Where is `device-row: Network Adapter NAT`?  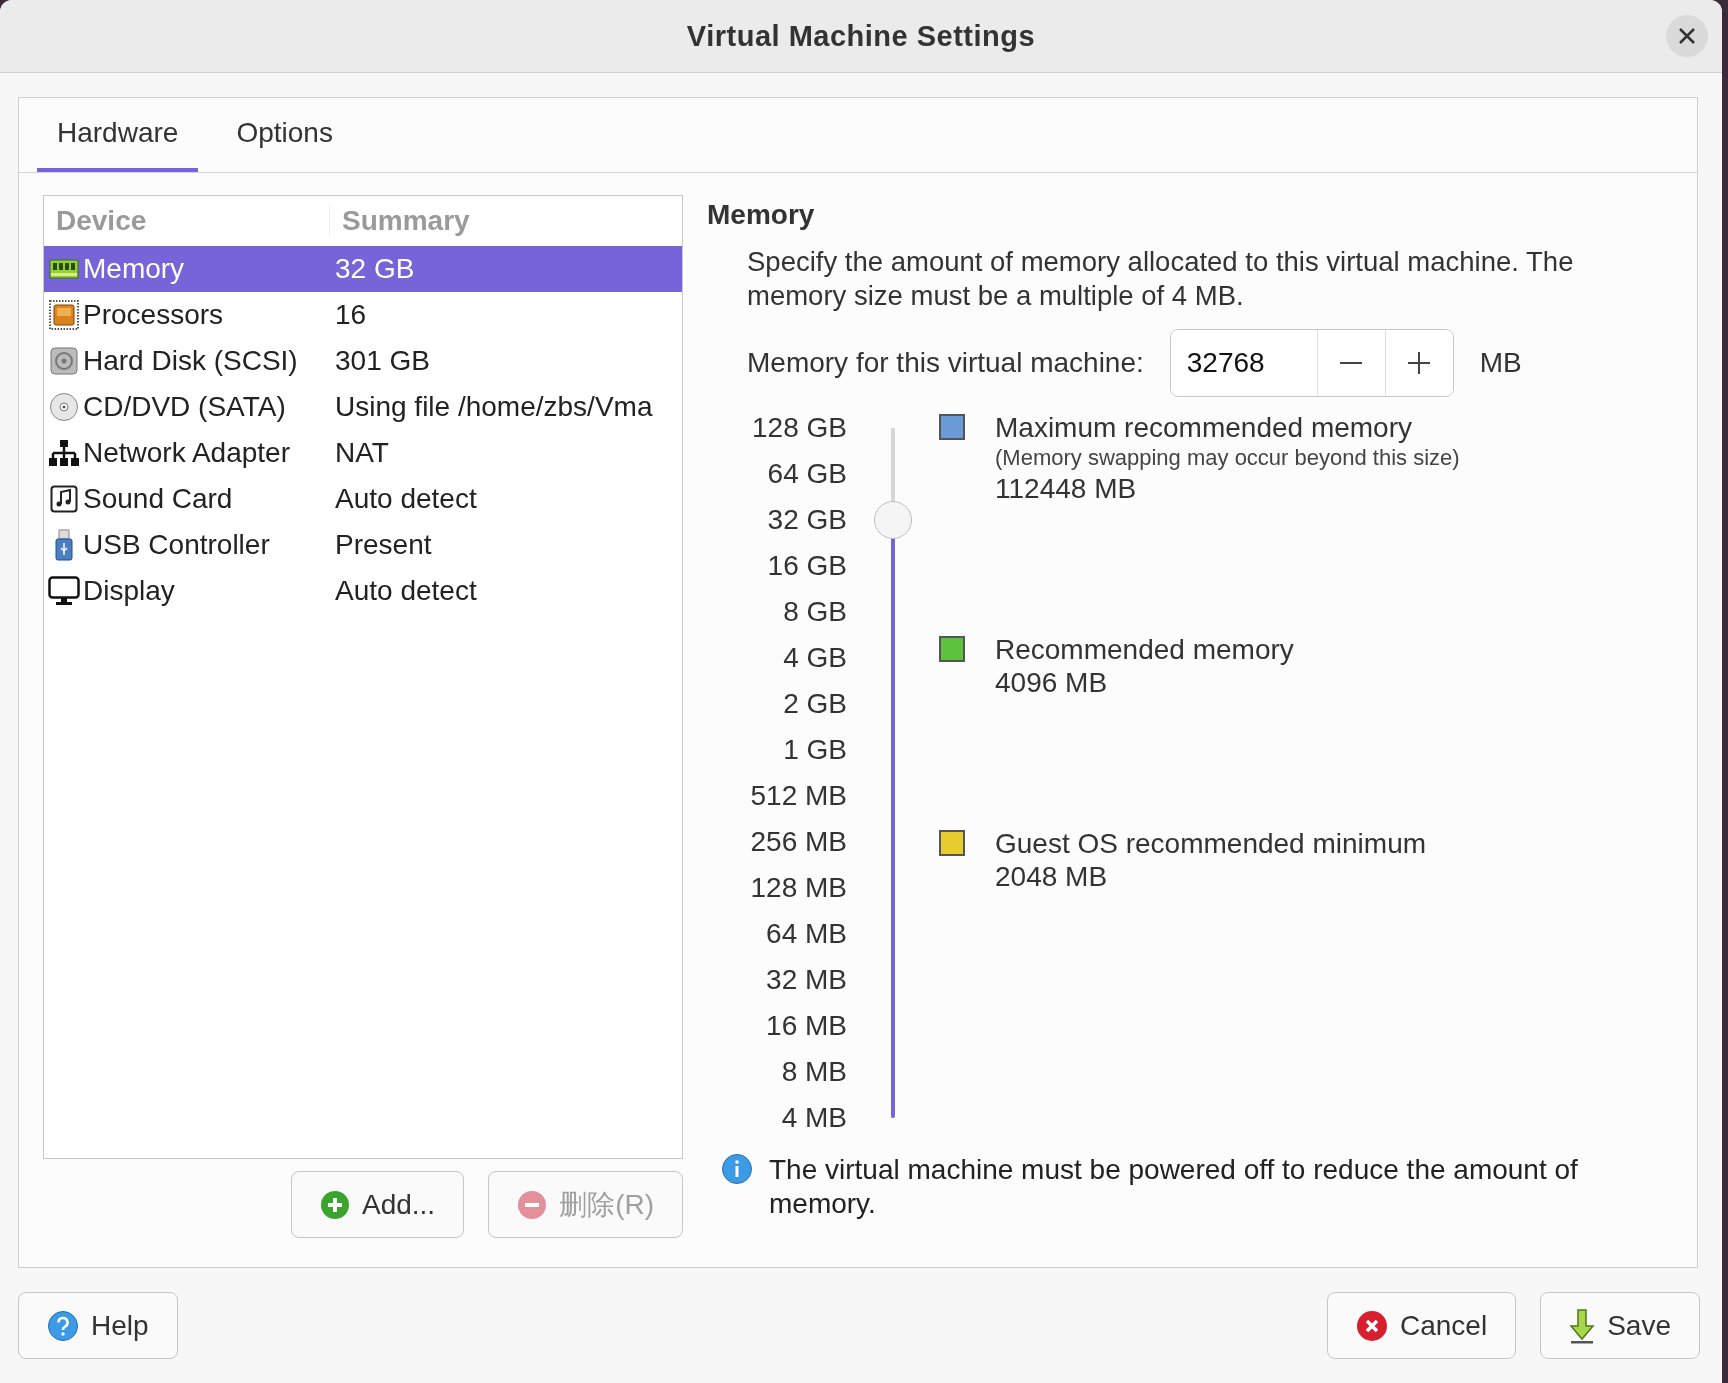
device-row: Network Adapter NAT is located at coordinates (363, 453).